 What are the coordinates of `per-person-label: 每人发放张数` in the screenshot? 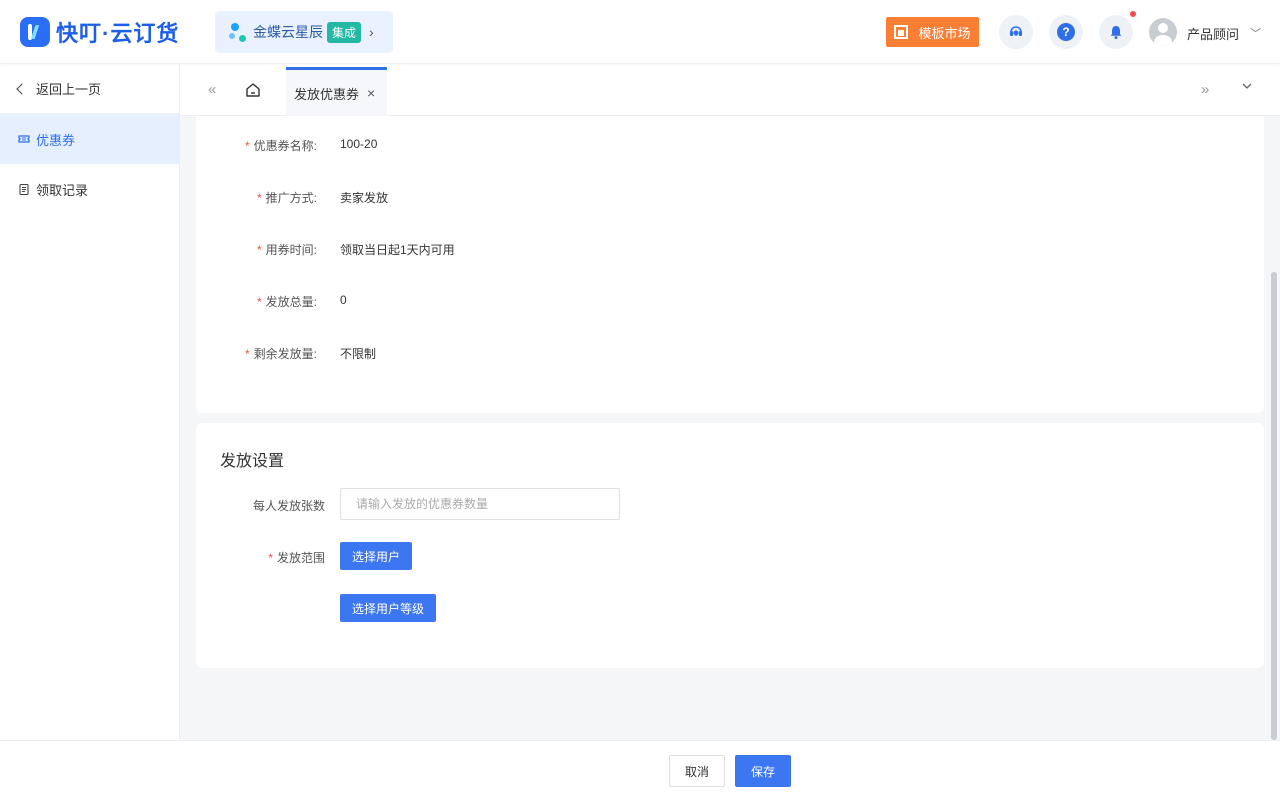 It's located at (288, 506).